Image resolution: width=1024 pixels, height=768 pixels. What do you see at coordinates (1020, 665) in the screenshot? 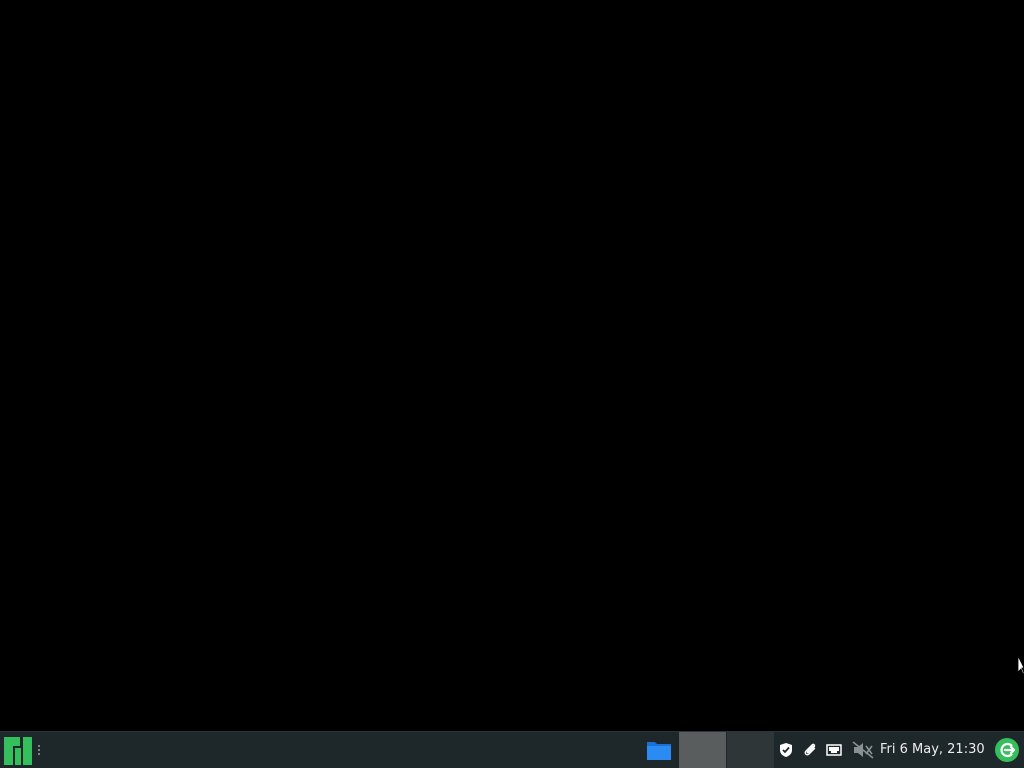
I see `mouse-cursor-icon` at bounding box center [1020, 665].